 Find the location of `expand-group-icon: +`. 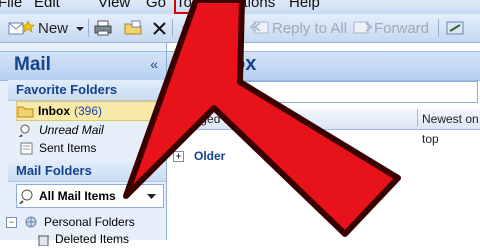

expand-group-icon: + is located at coordinates (178, 156).